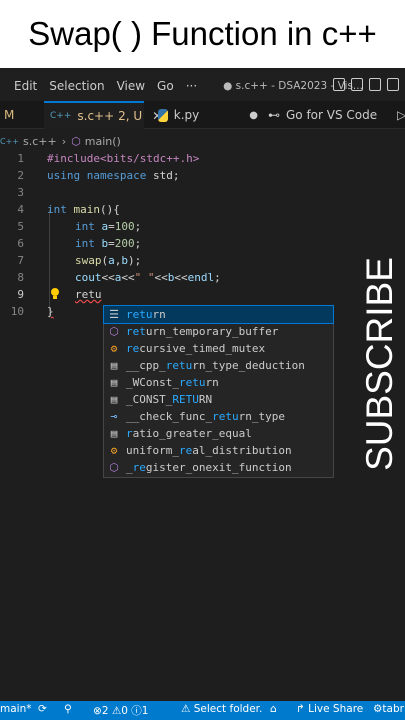 This screenshot has height=720, width=405. I want to click on sync-icon: ⟳, so click(42, 709).